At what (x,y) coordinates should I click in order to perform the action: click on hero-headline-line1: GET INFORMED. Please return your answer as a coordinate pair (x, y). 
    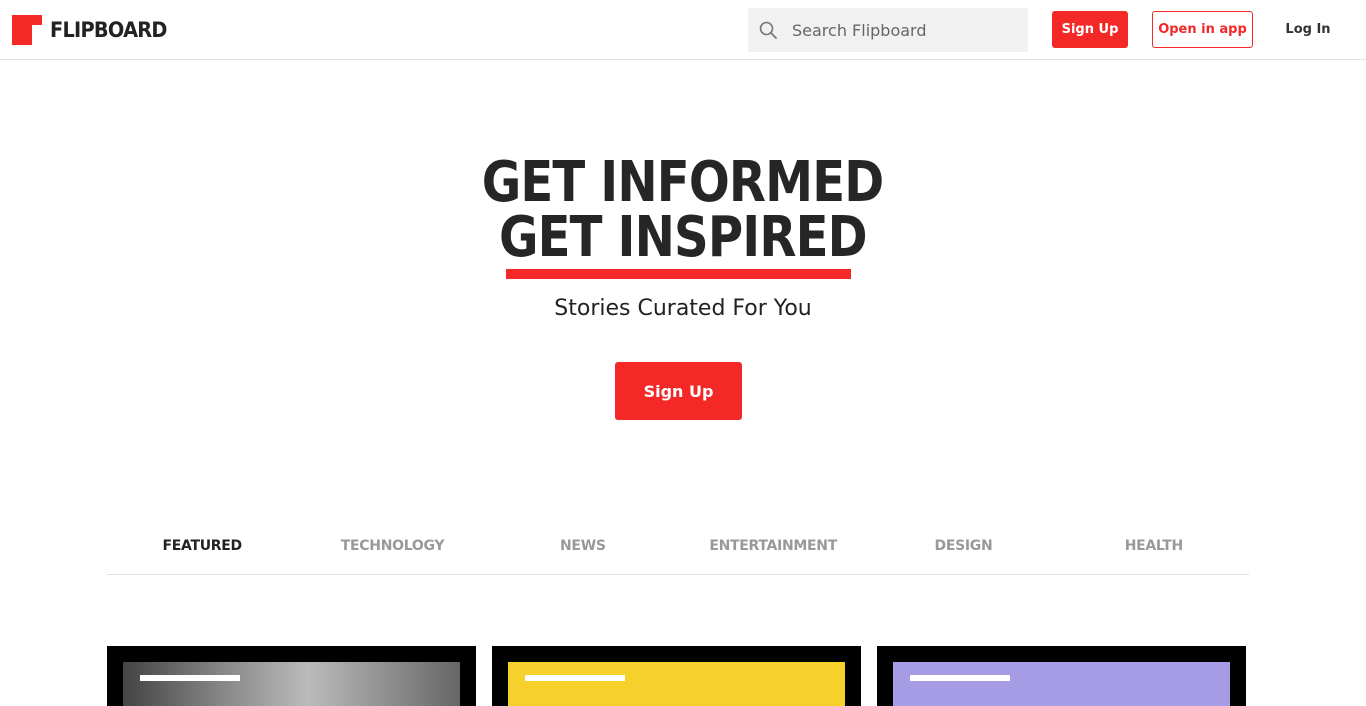
    Looking at the image, I should click on (683, 182).